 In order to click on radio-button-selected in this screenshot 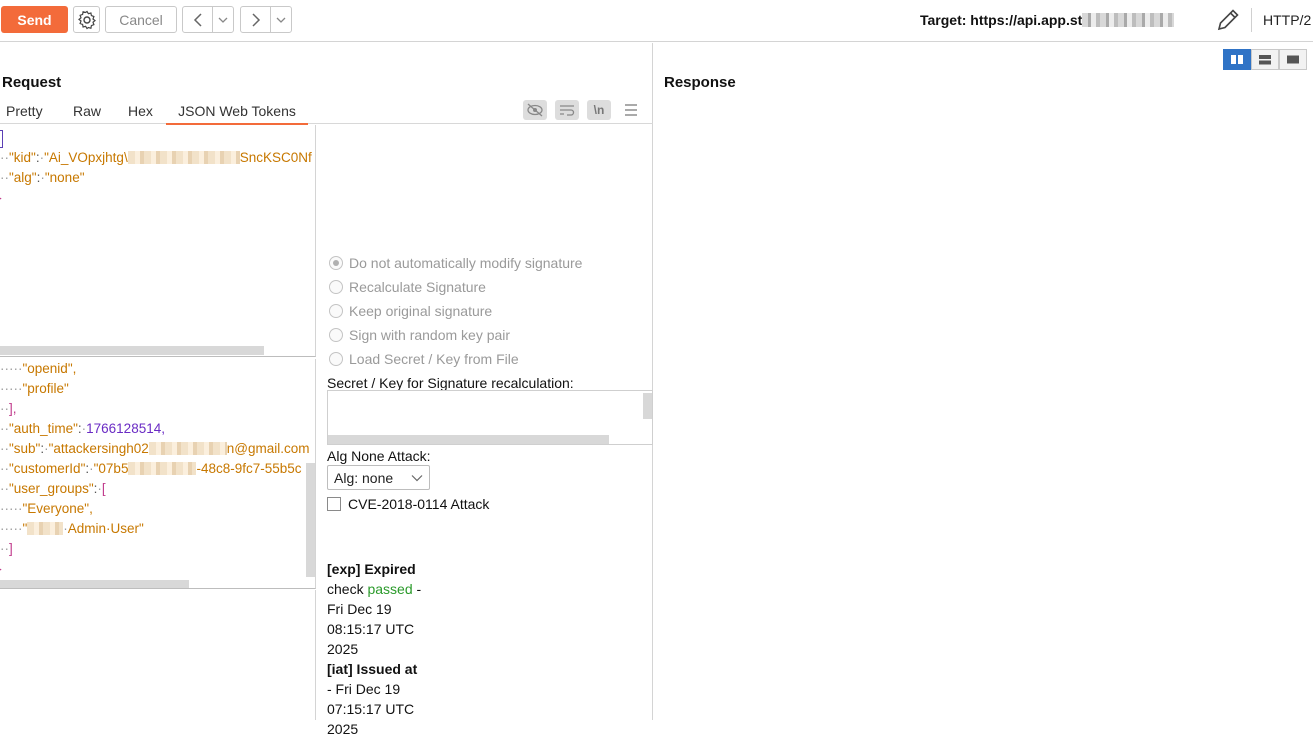, I will do `click(336, 263)`.